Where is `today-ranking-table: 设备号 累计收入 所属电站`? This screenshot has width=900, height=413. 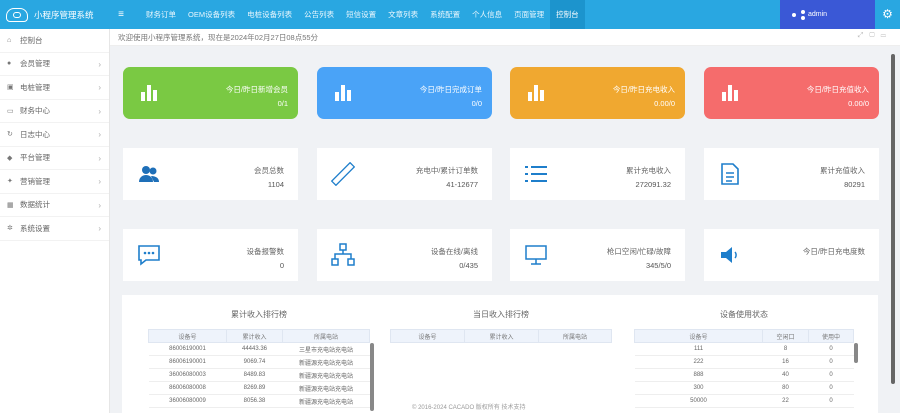
today-ranking-table: 设备号 累计收入 所属电站 is located at coordinates (501, 336).